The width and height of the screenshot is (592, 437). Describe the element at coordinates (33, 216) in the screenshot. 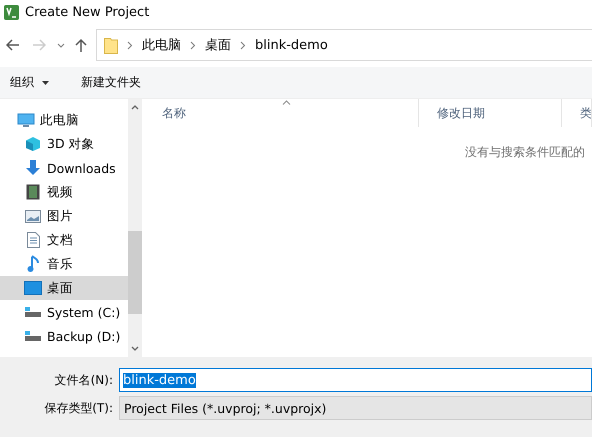

I see `picture-icon` at that location.